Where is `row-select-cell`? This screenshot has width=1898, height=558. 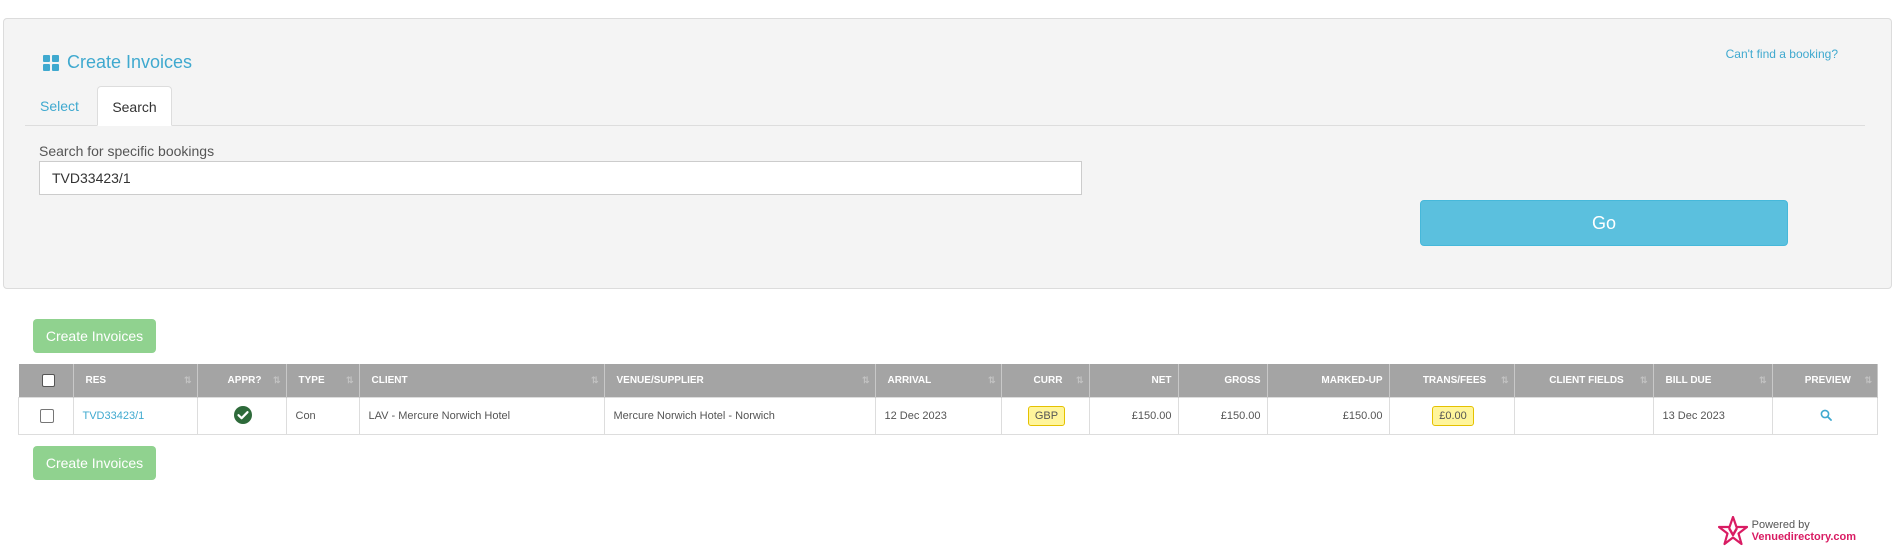
row-select-cell is located at coordinates (46, 416).